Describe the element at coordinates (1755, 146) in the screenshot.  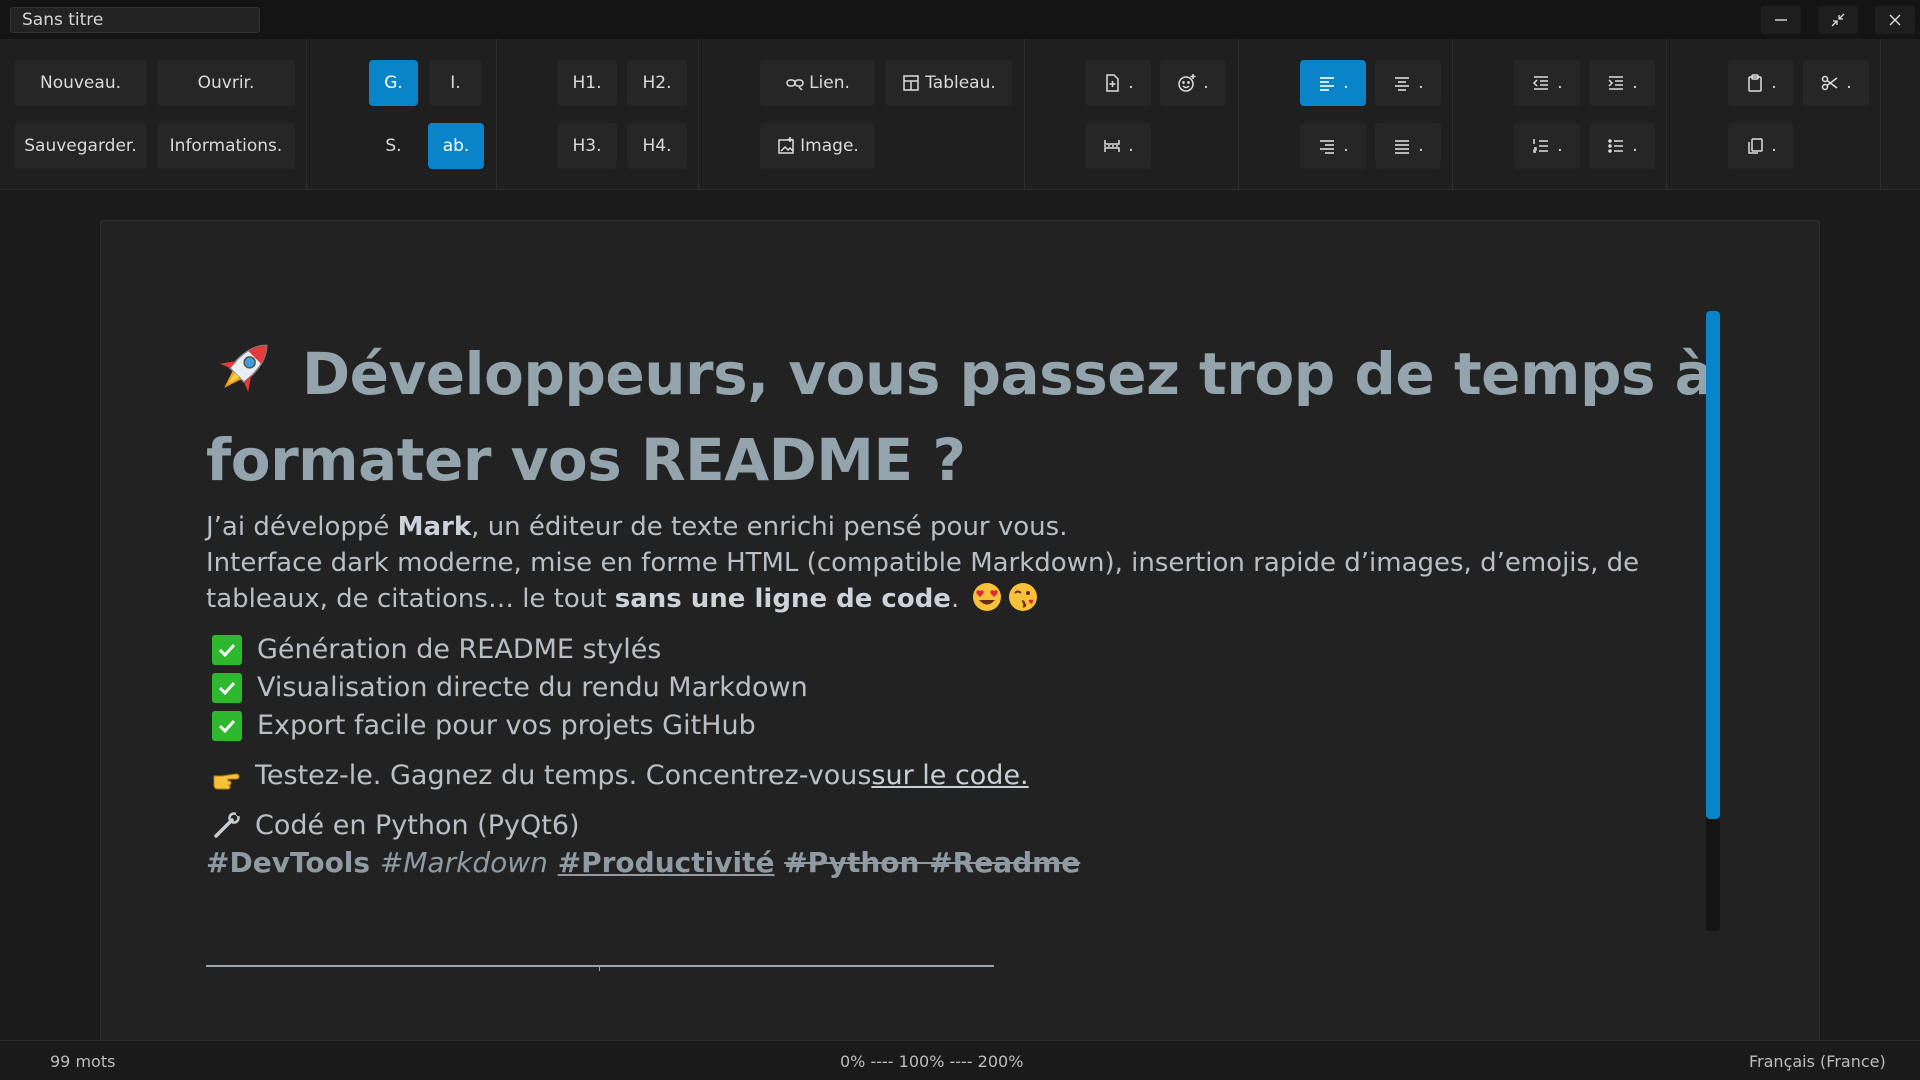
I see `copy-icon` at that location.